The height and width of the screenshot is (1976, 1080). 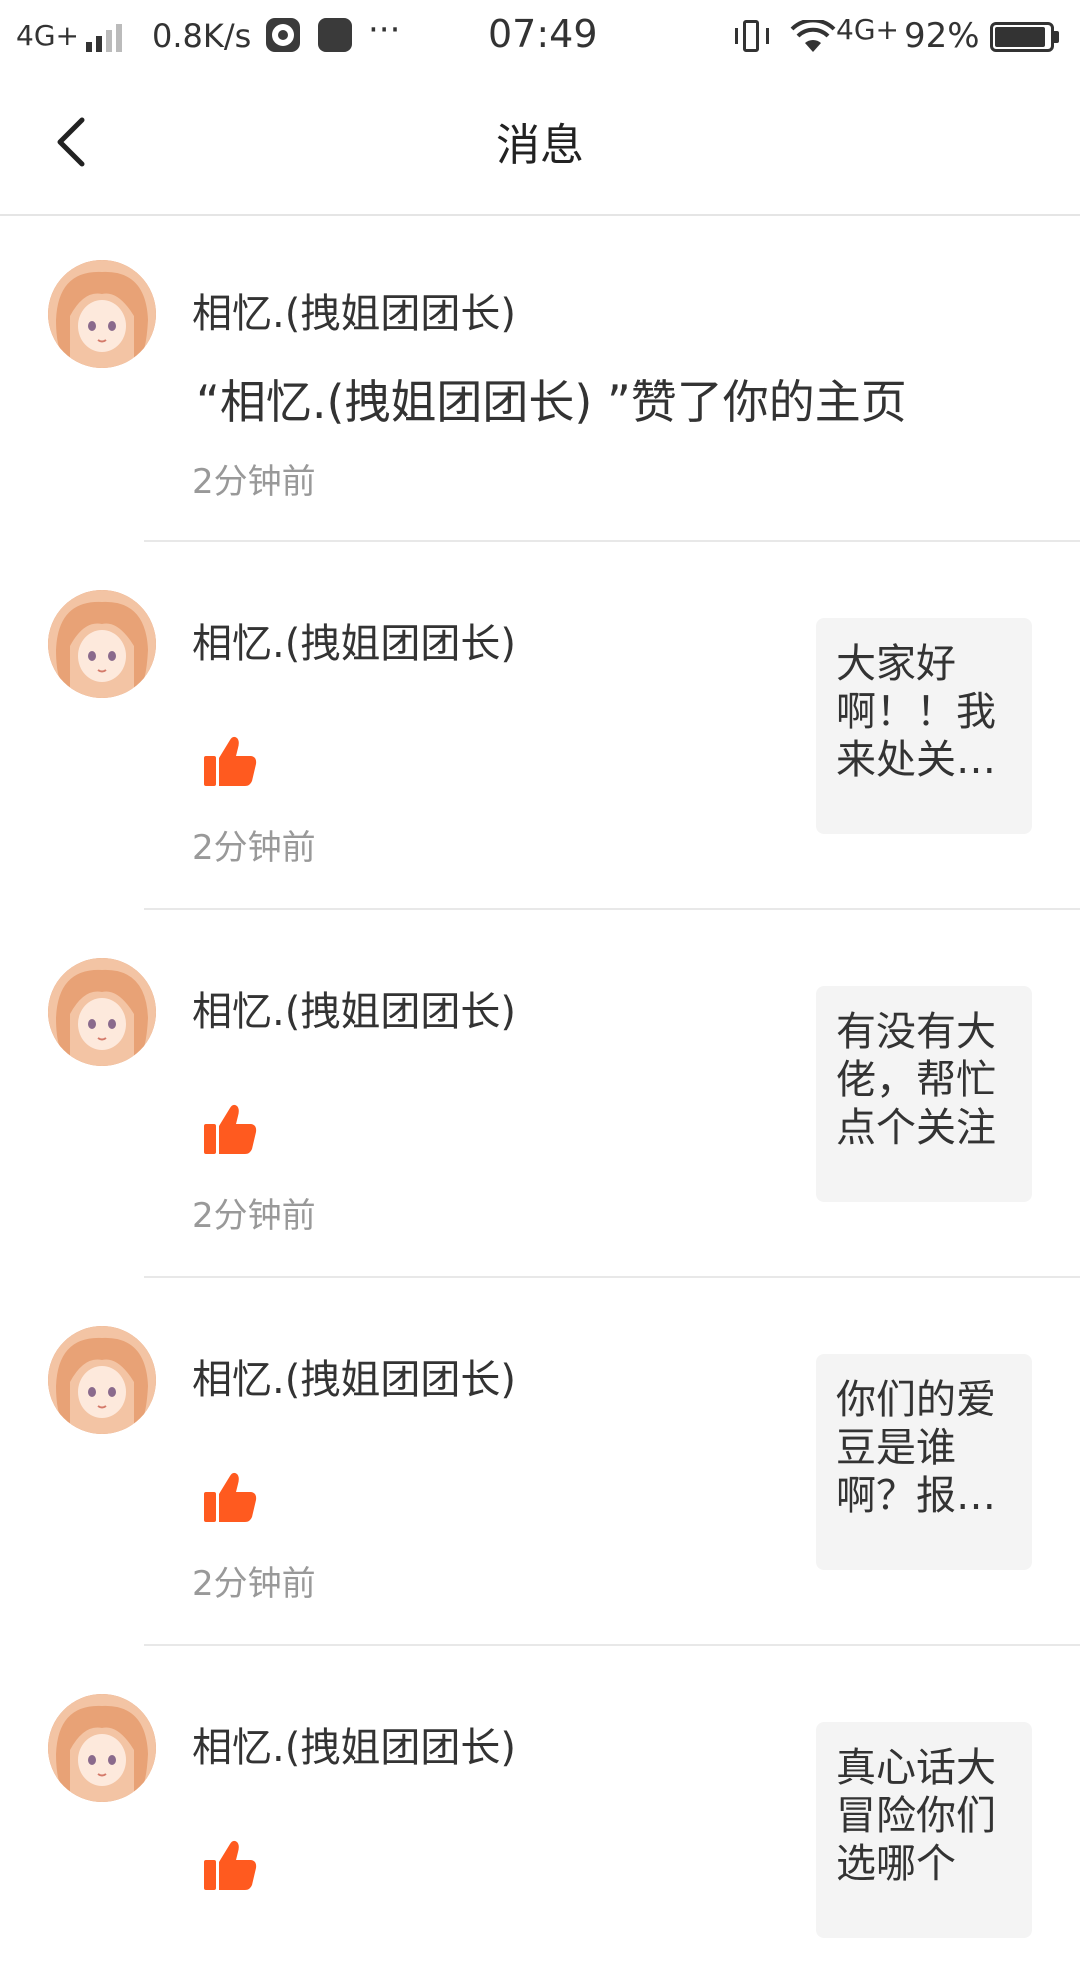 I want to click on more-notifications-icon: ···, so click(x=384, y=30).